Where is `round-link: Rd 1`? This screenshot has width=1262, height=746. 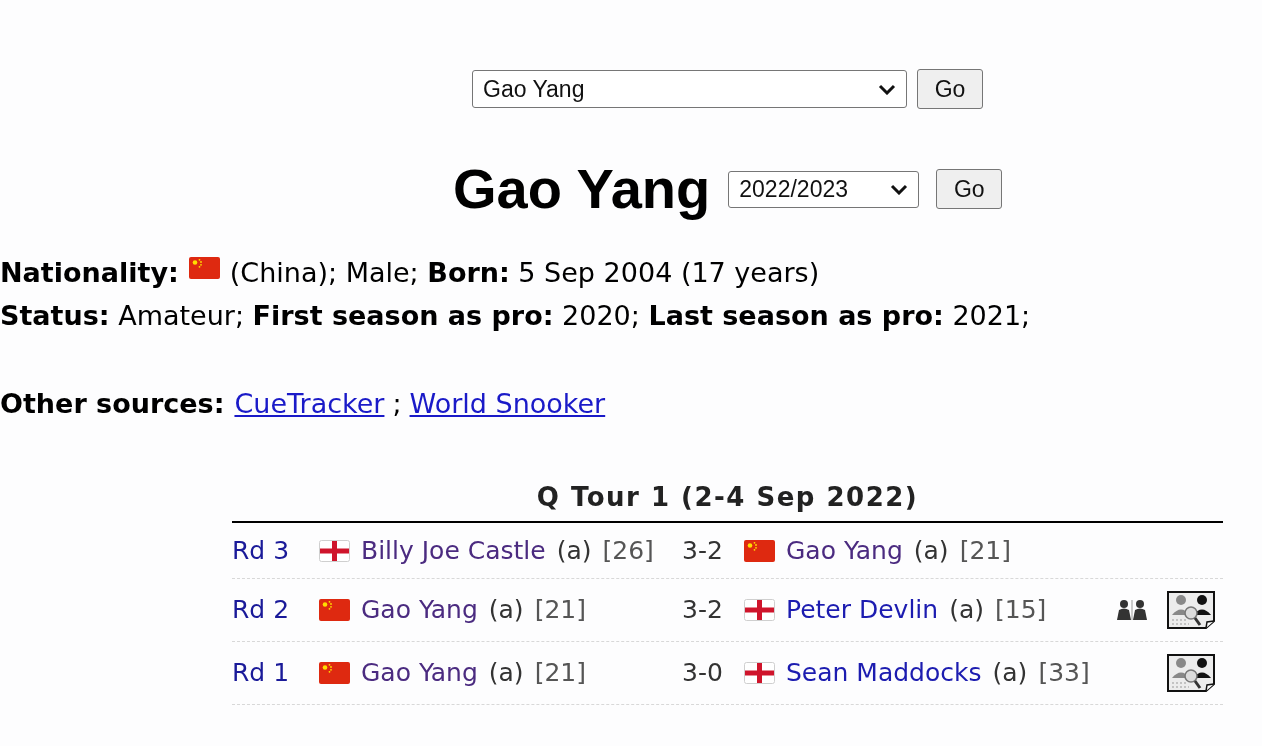 round-link: Rd 1 is located at coordinates (275, 673).